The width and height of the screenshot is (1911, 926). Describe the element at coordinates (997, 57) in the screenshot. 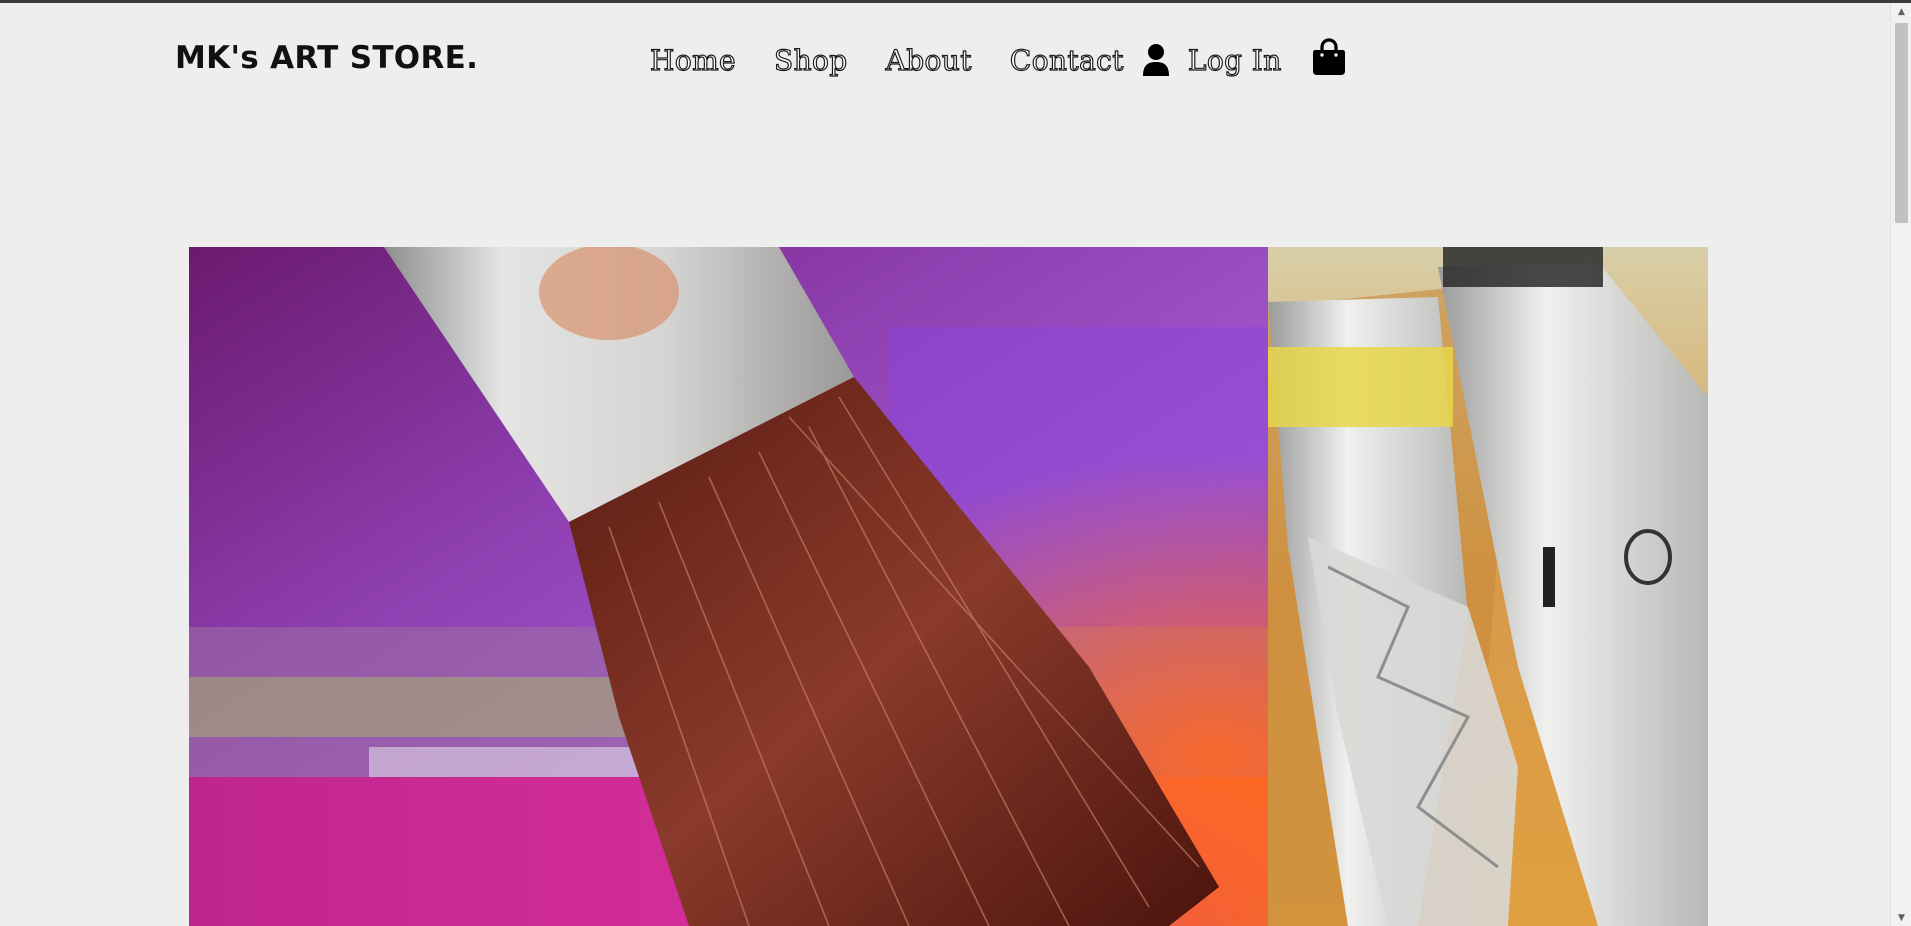

I see `main-nav: Home Shop About Contact Log In` at that location.